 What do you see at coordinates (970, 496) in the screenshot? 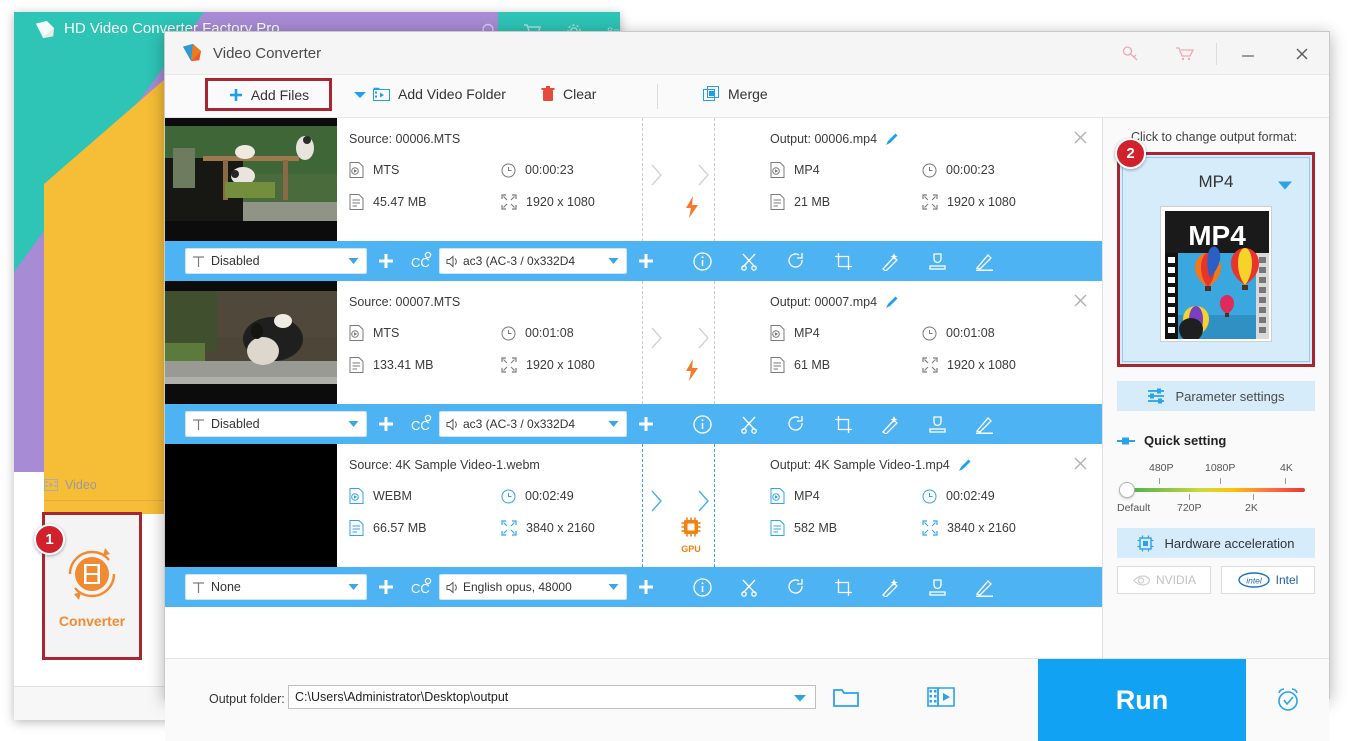
I see `output-duration-text: 00:02:49` at bounding box center [970, 496].